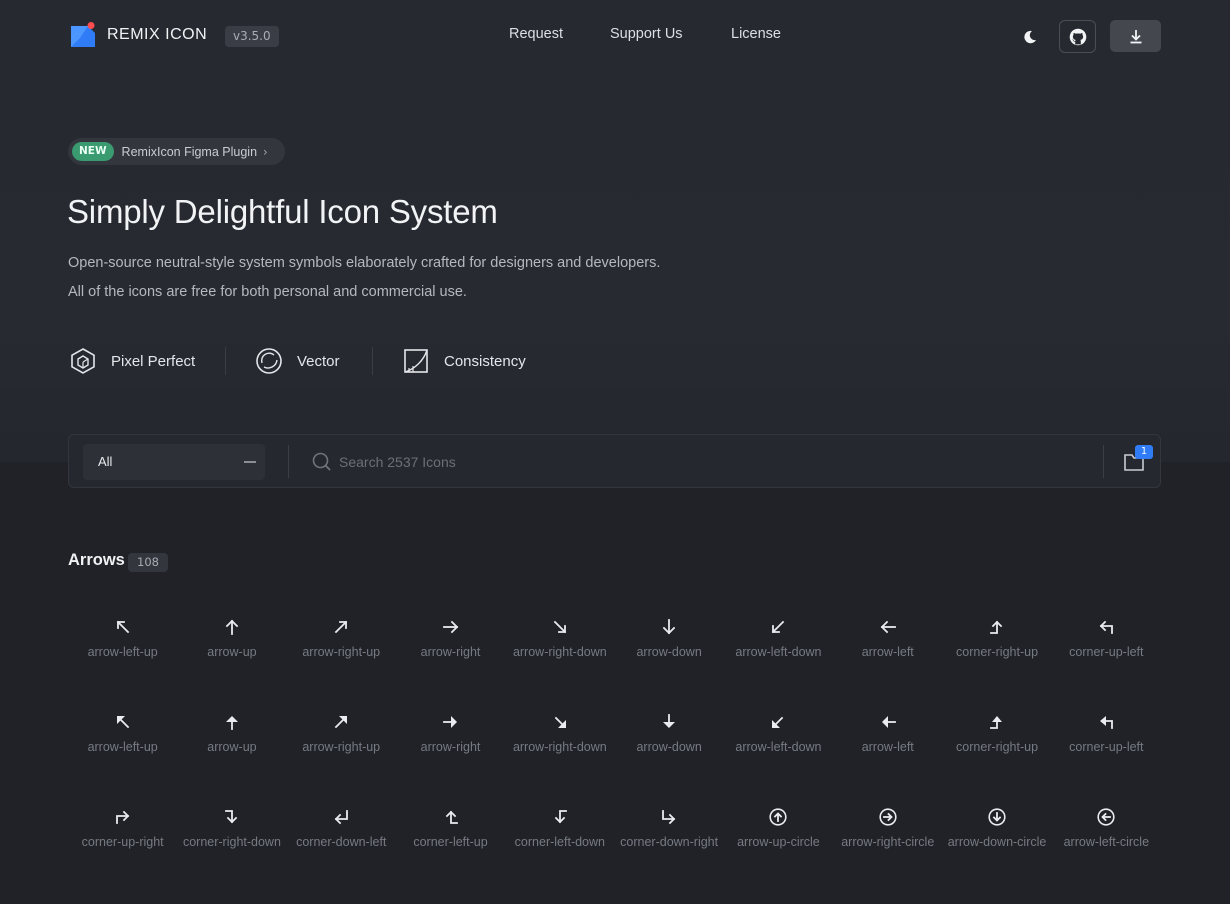 Image resolution: width=1230 pixels, height=904 pixels. What do you see at coordinates (83, 361) in the screenshot?
I see `cube-icon` at bounding box center [83, 361].